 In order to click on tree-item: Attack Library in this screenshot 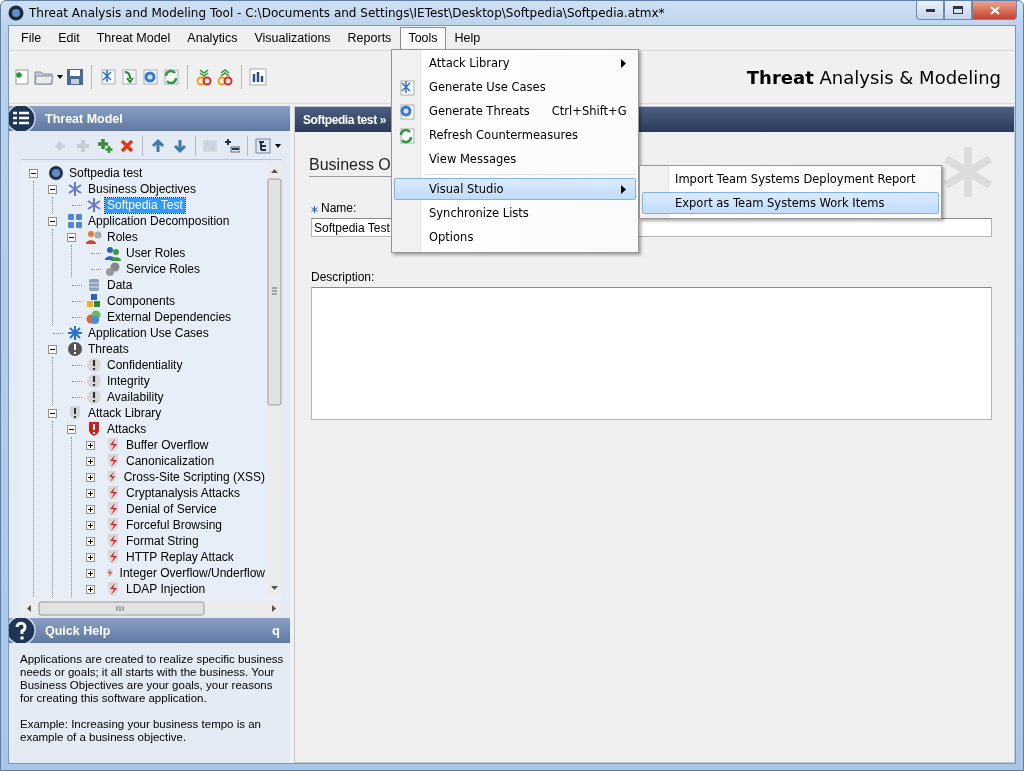, I will do `click(125, 413)`.